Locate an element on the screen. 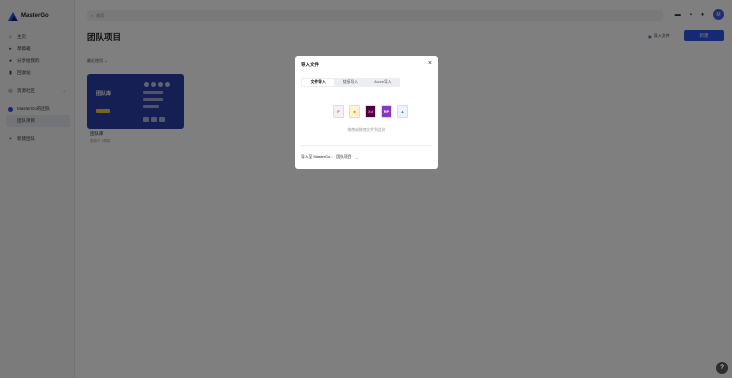 This screenshot has height=378, width=732. close-icon: × is located at coordinates (430, 63).